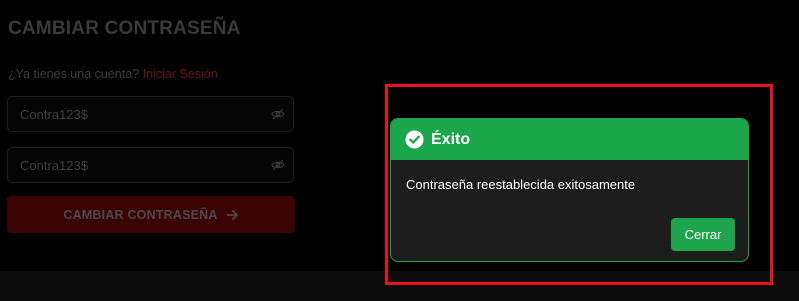  What do you see at coordinates (54, 114) in the screenshot?
I see `password-input-value: Contra123$` at bounding box center [54, 114].